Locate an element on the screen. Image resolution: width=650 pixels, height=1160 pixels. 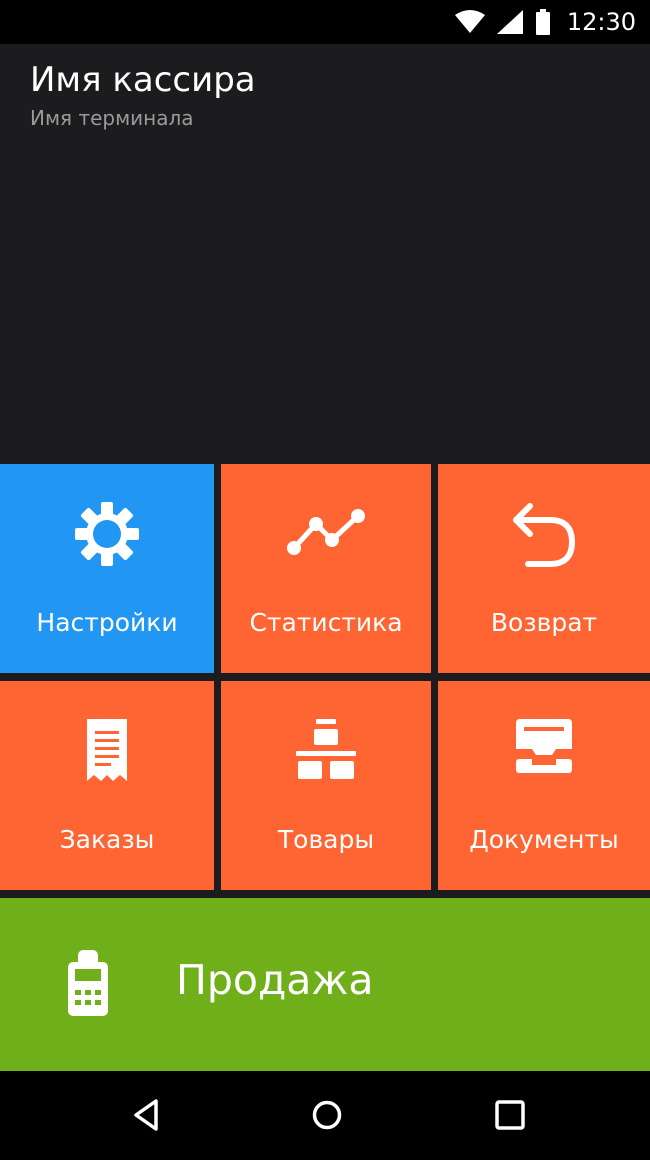
return-label: Возврат is located at coordinates (544, 622).